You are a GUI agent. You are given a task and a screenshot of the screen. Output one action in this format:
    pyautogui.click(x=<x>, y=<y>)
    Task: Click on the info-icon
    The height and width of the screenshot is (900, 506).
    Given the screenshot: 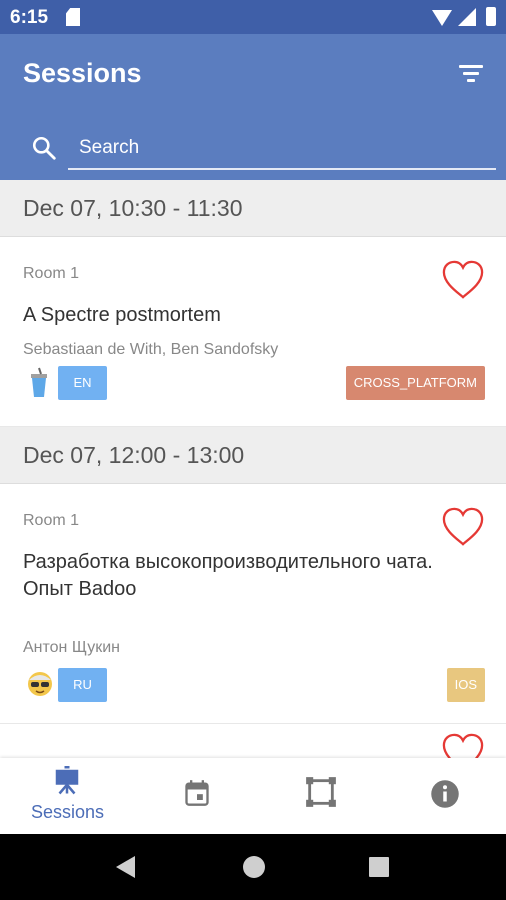 What is the action you would take?
    pyautogui.click(x=445, y=794)
    